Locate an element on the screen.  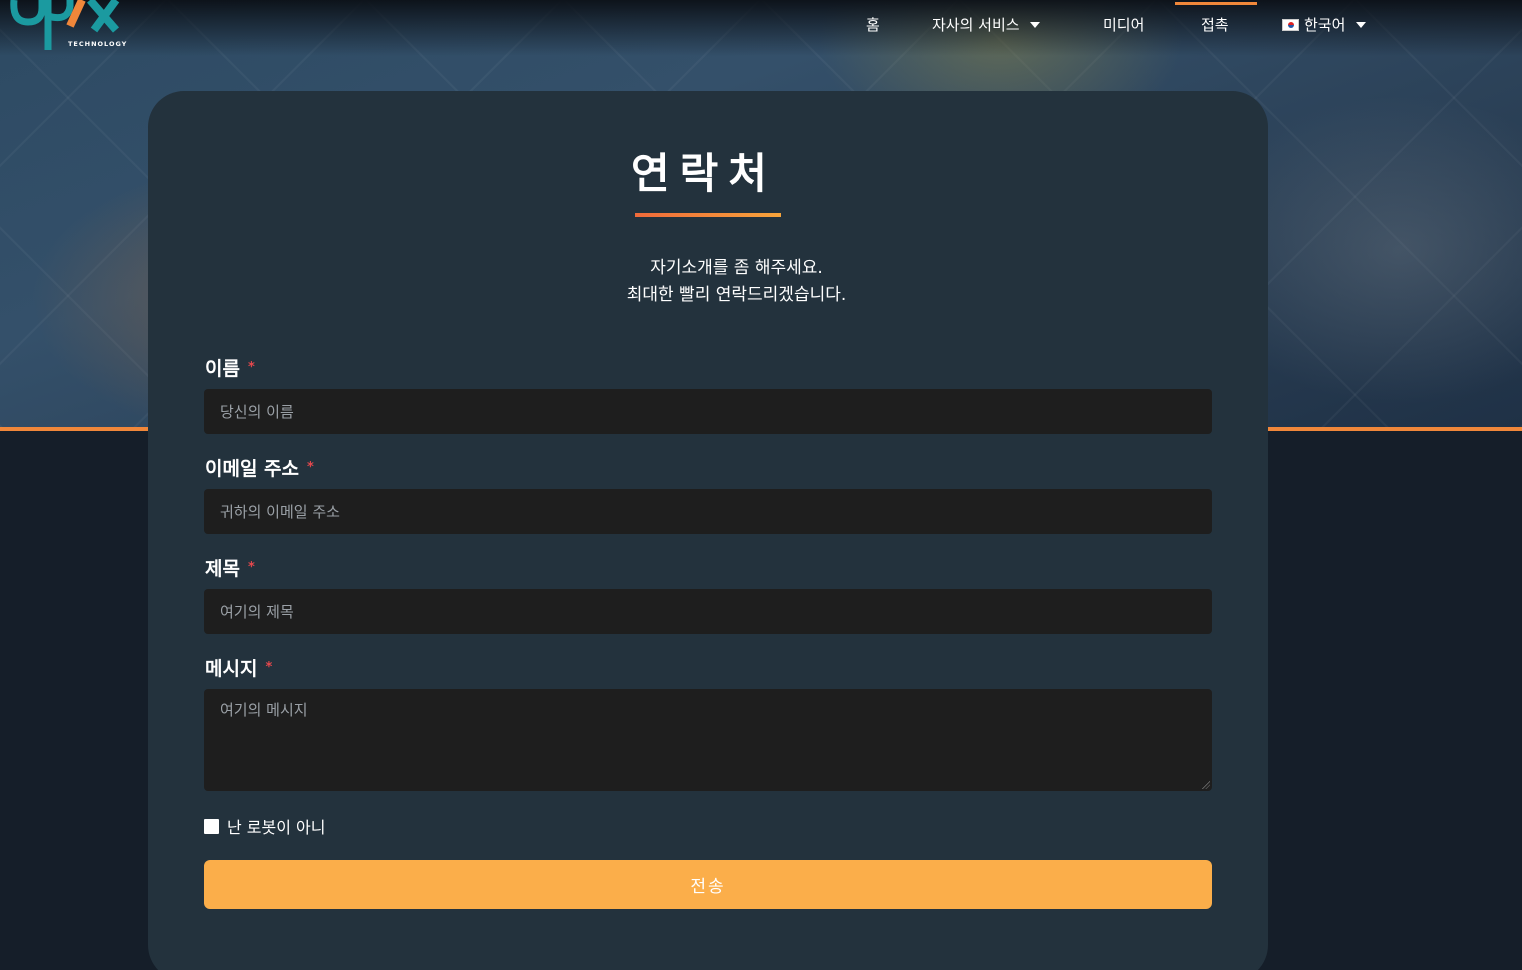
email-input: 귀하의 이메일 주소 is located at coordinates (708, 511).